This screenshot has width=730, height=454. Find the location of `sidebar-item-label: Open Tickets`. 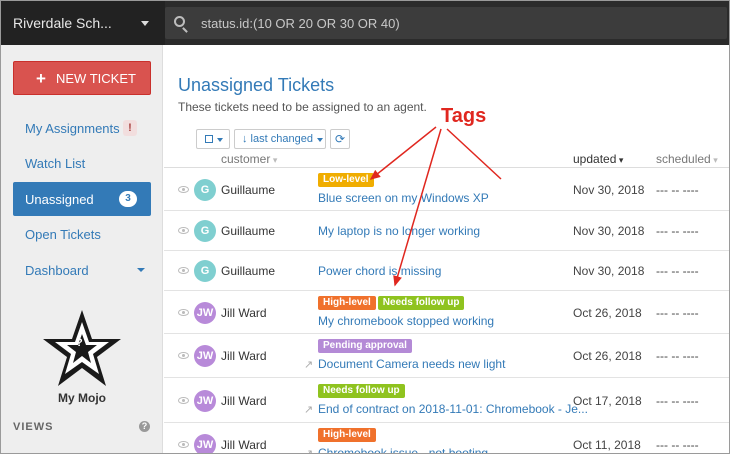

sidebar-item-label: Open Tickets is located at coordinates (63, 234).